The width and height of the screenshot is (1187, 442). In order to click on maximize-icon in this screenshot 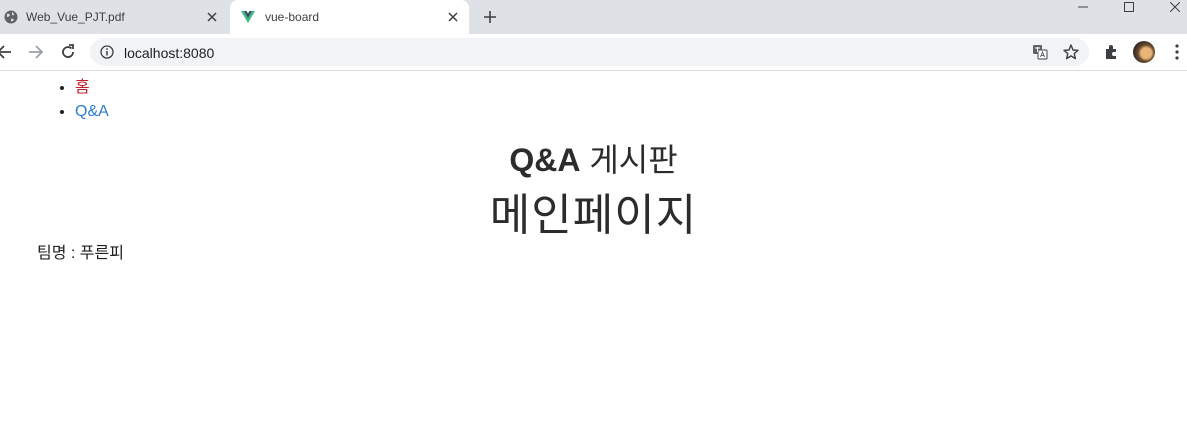, I will do `click(1129, 7)`.